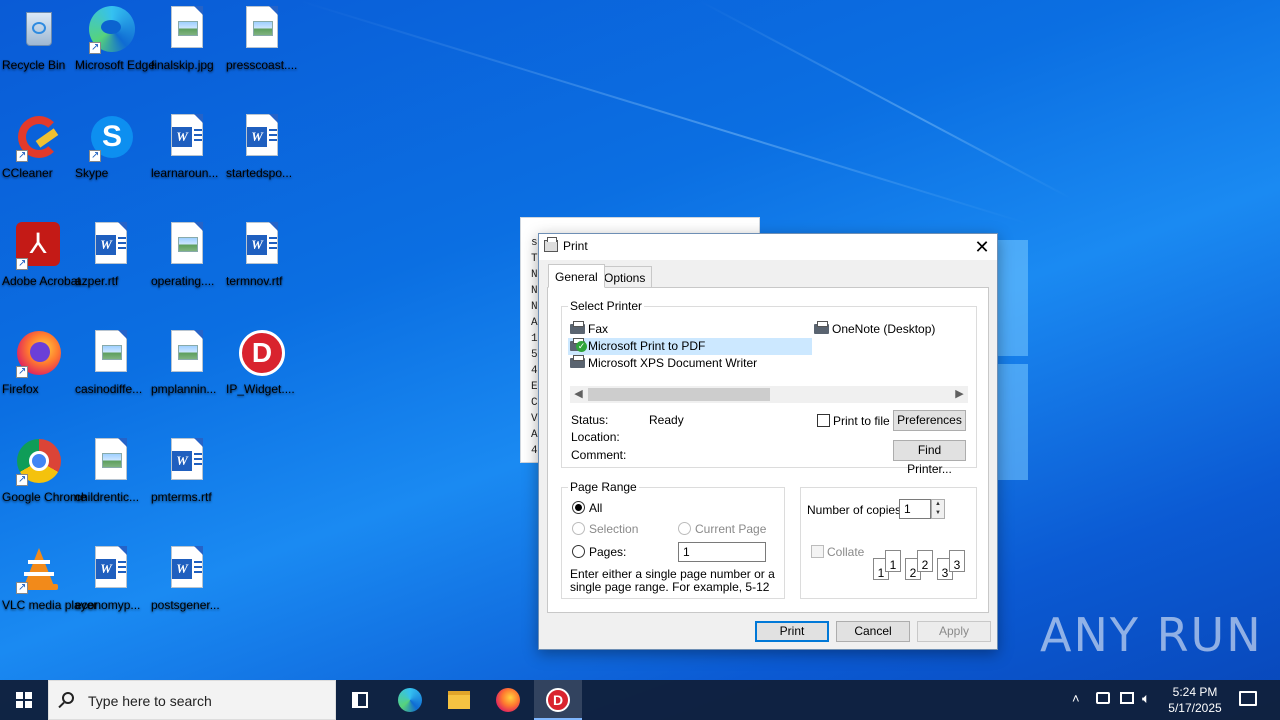 The image size is (1280, 720). What do you see at coordinates (1103, 698) in the screenshot?
I see `network-icon` at bounding box center [1103, 698].